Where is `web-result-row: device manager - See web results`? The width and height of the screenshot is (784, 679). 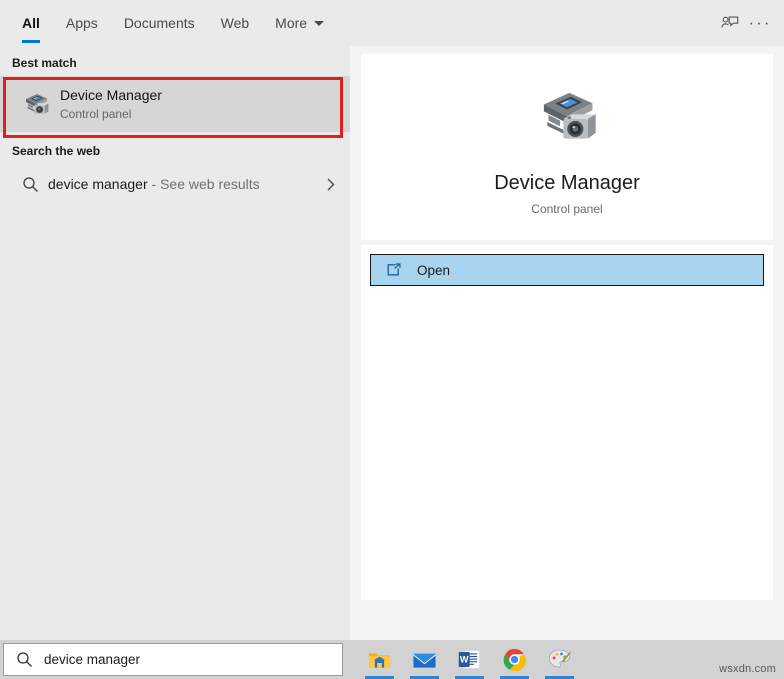 web-result-row: device manager - See web results is located at coordinates (175, 184).